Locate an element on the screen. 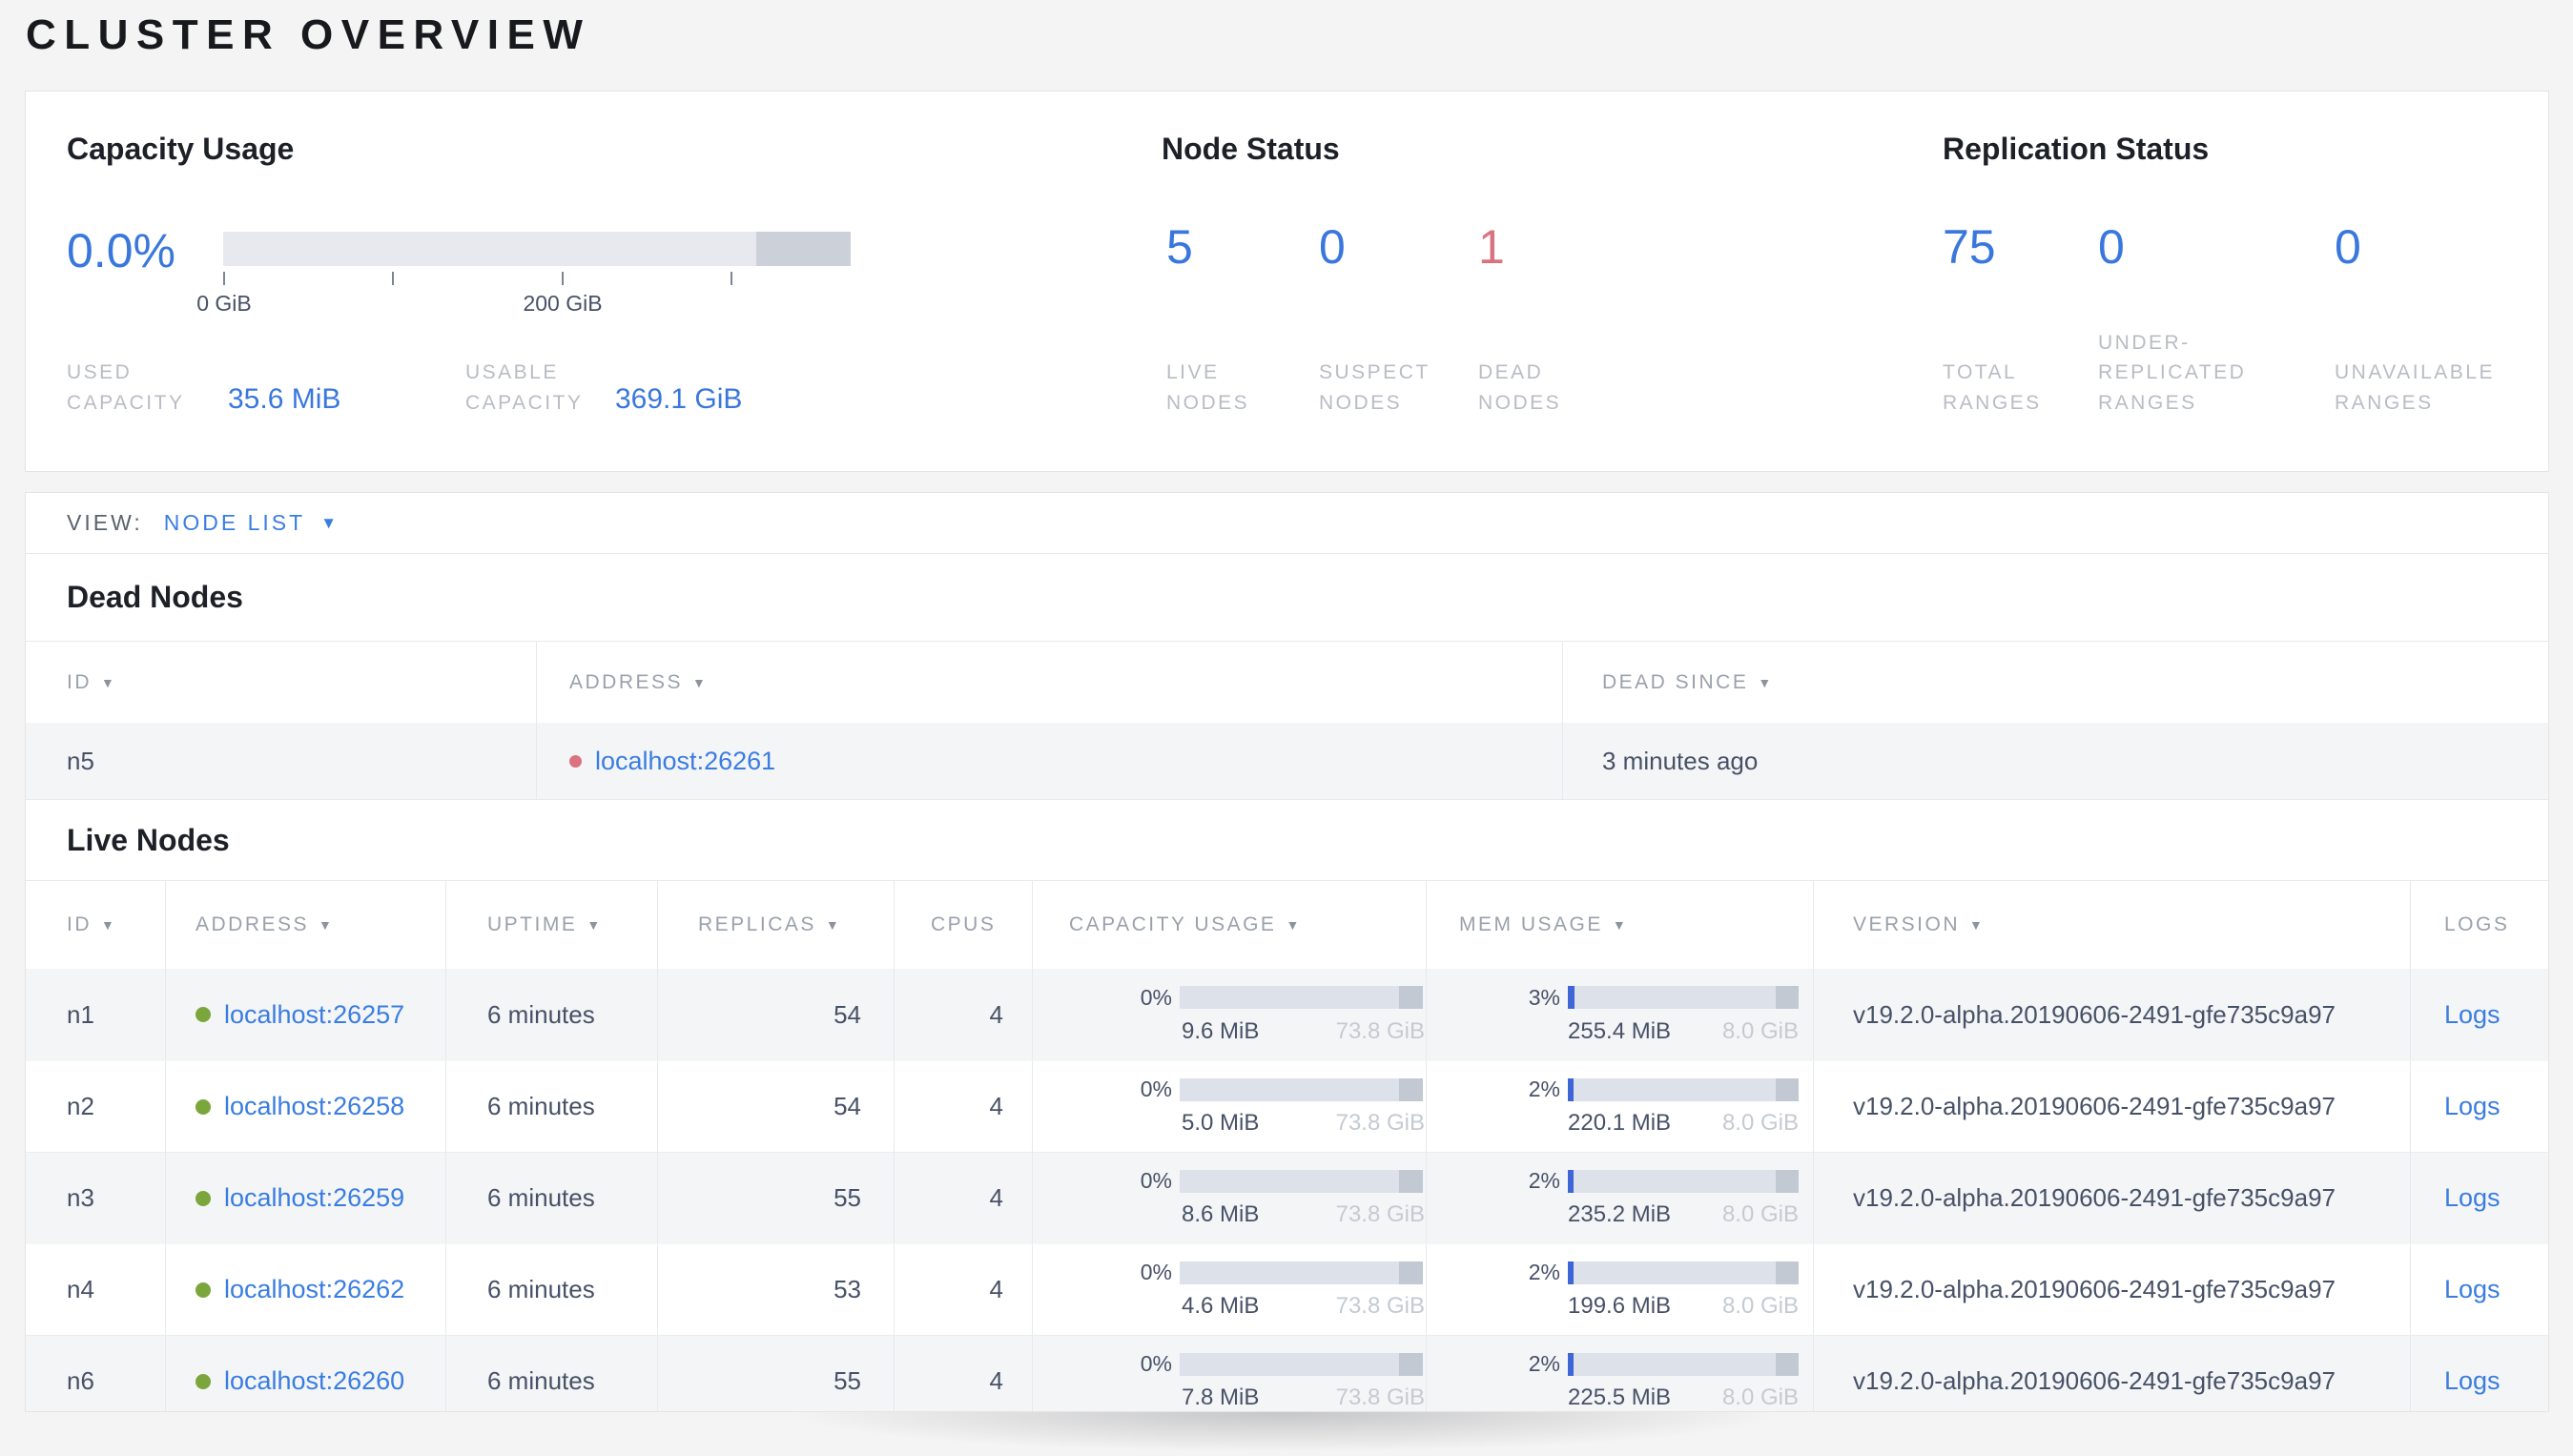 Image resolution: width=2573 pixels, height=1456 pixels. dead-status-dot-icon is located at coordinates (575, 761).